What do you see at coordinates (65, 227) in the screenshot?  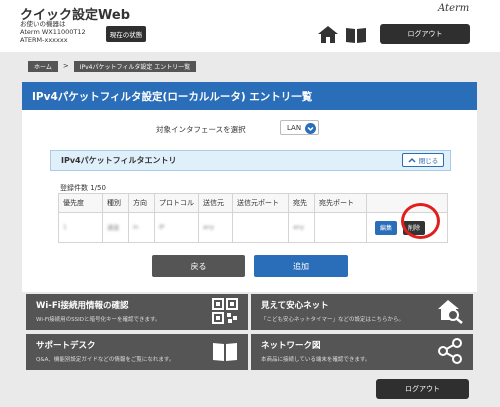 I see `priority-value: 1` at bounding box center [65, 227].